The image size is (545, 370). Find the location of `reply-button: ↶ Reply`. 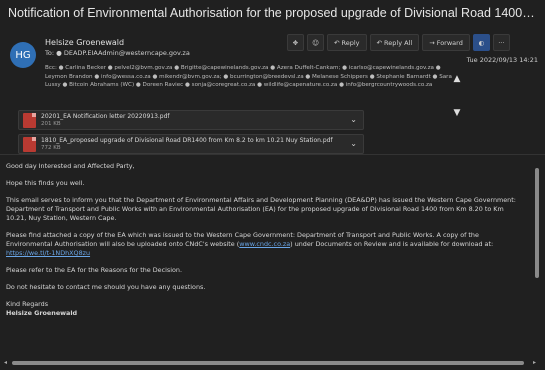

reply-button: ↶ Reply is located at coordinates (347, 42).